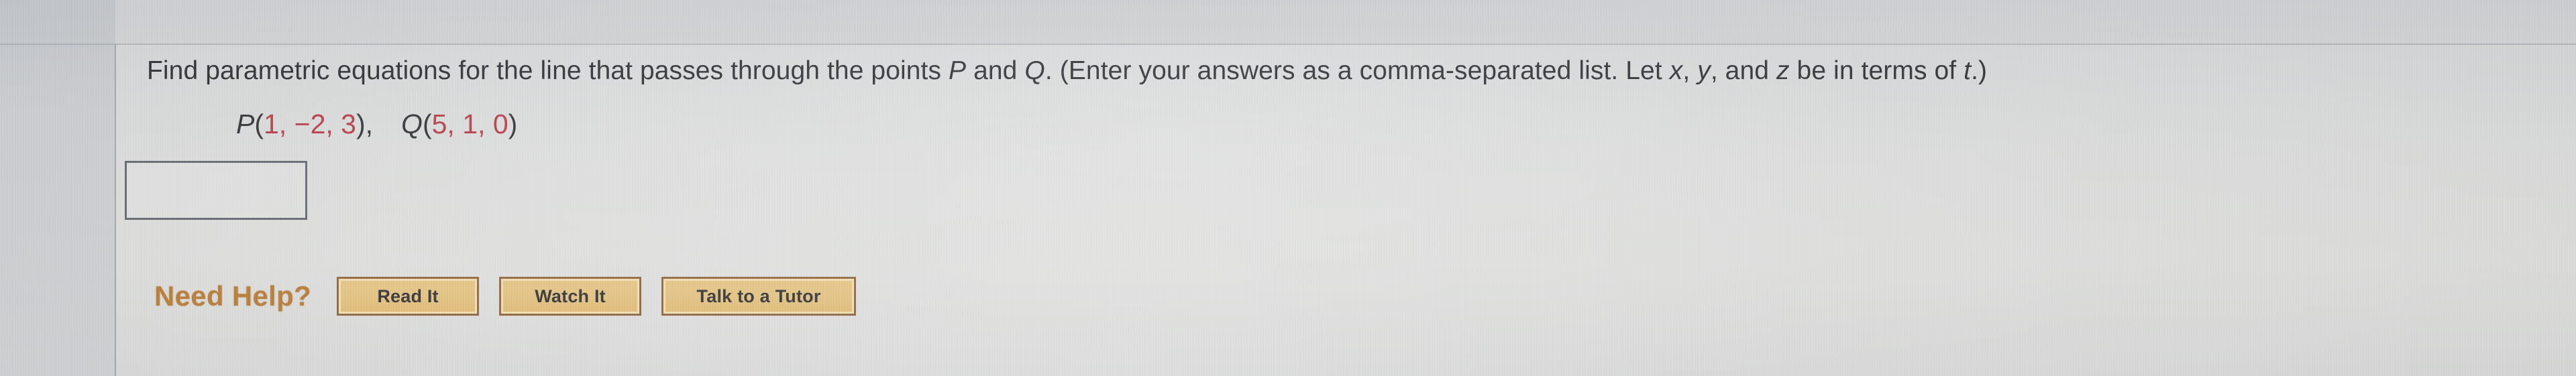  I want to click on question-prompt-part4: .), so click(1979, 70).